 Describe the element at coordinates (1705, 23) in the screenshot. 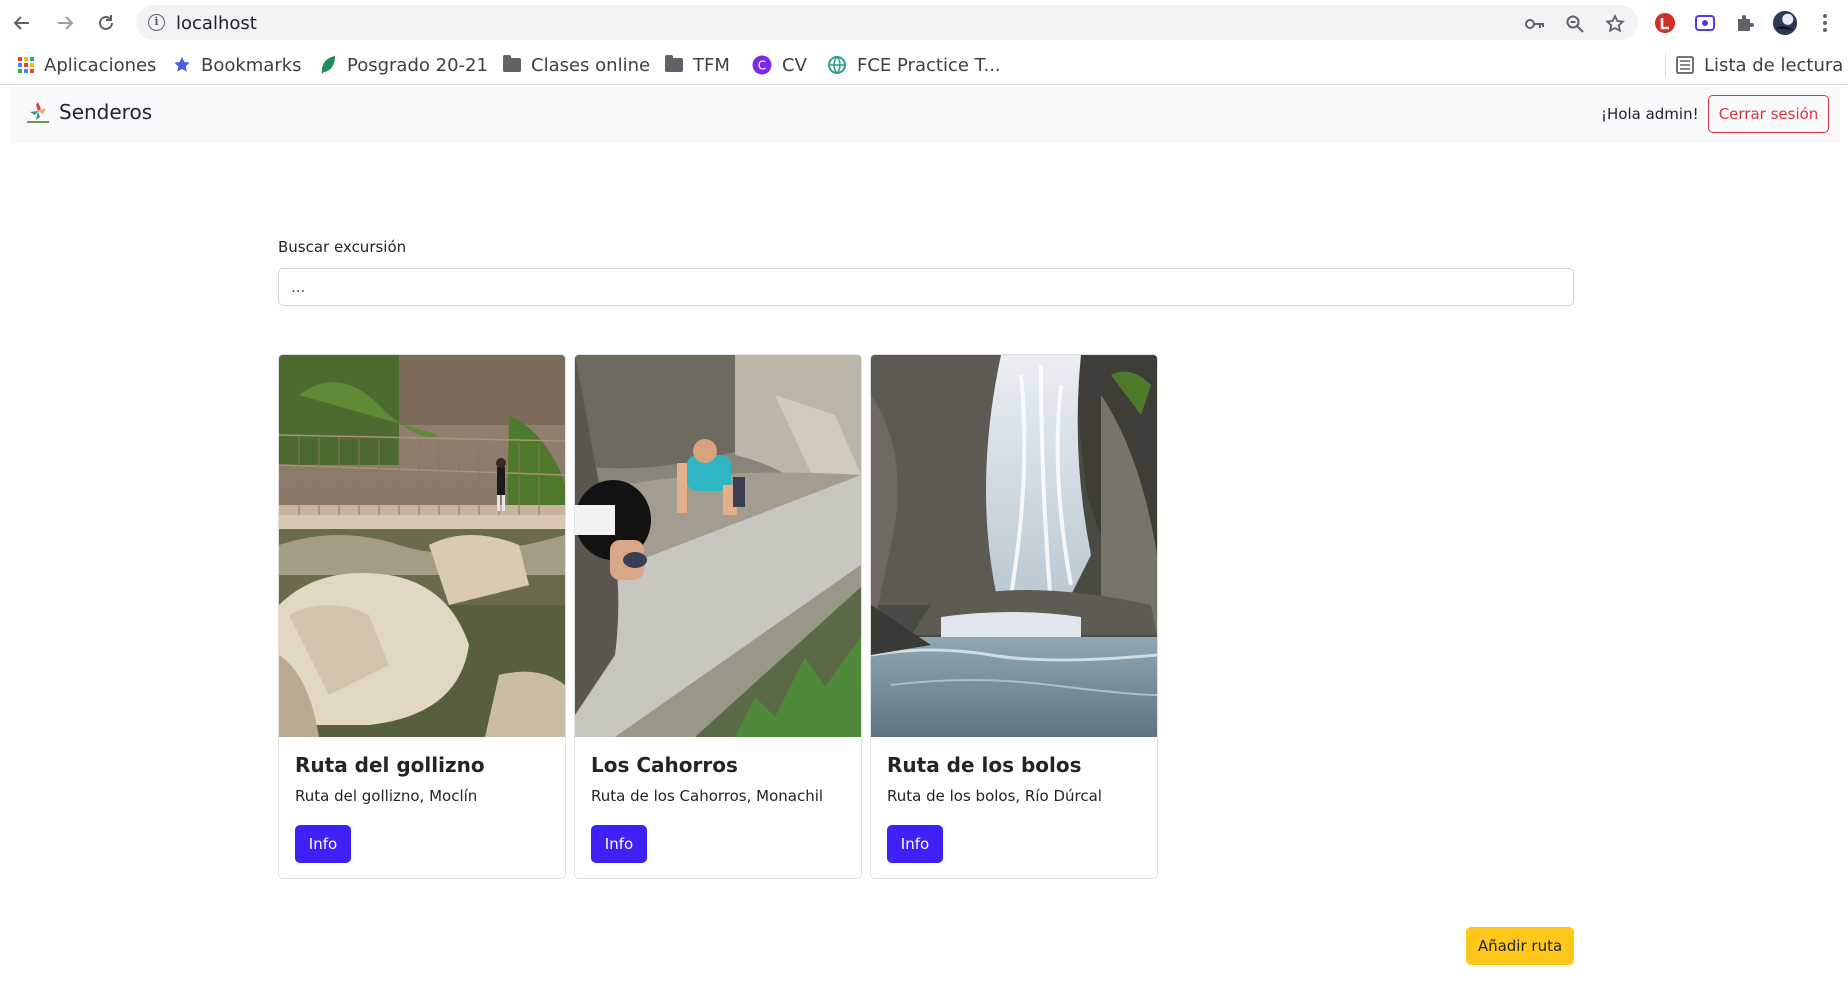

I see `screen-capture-icon` at that location.